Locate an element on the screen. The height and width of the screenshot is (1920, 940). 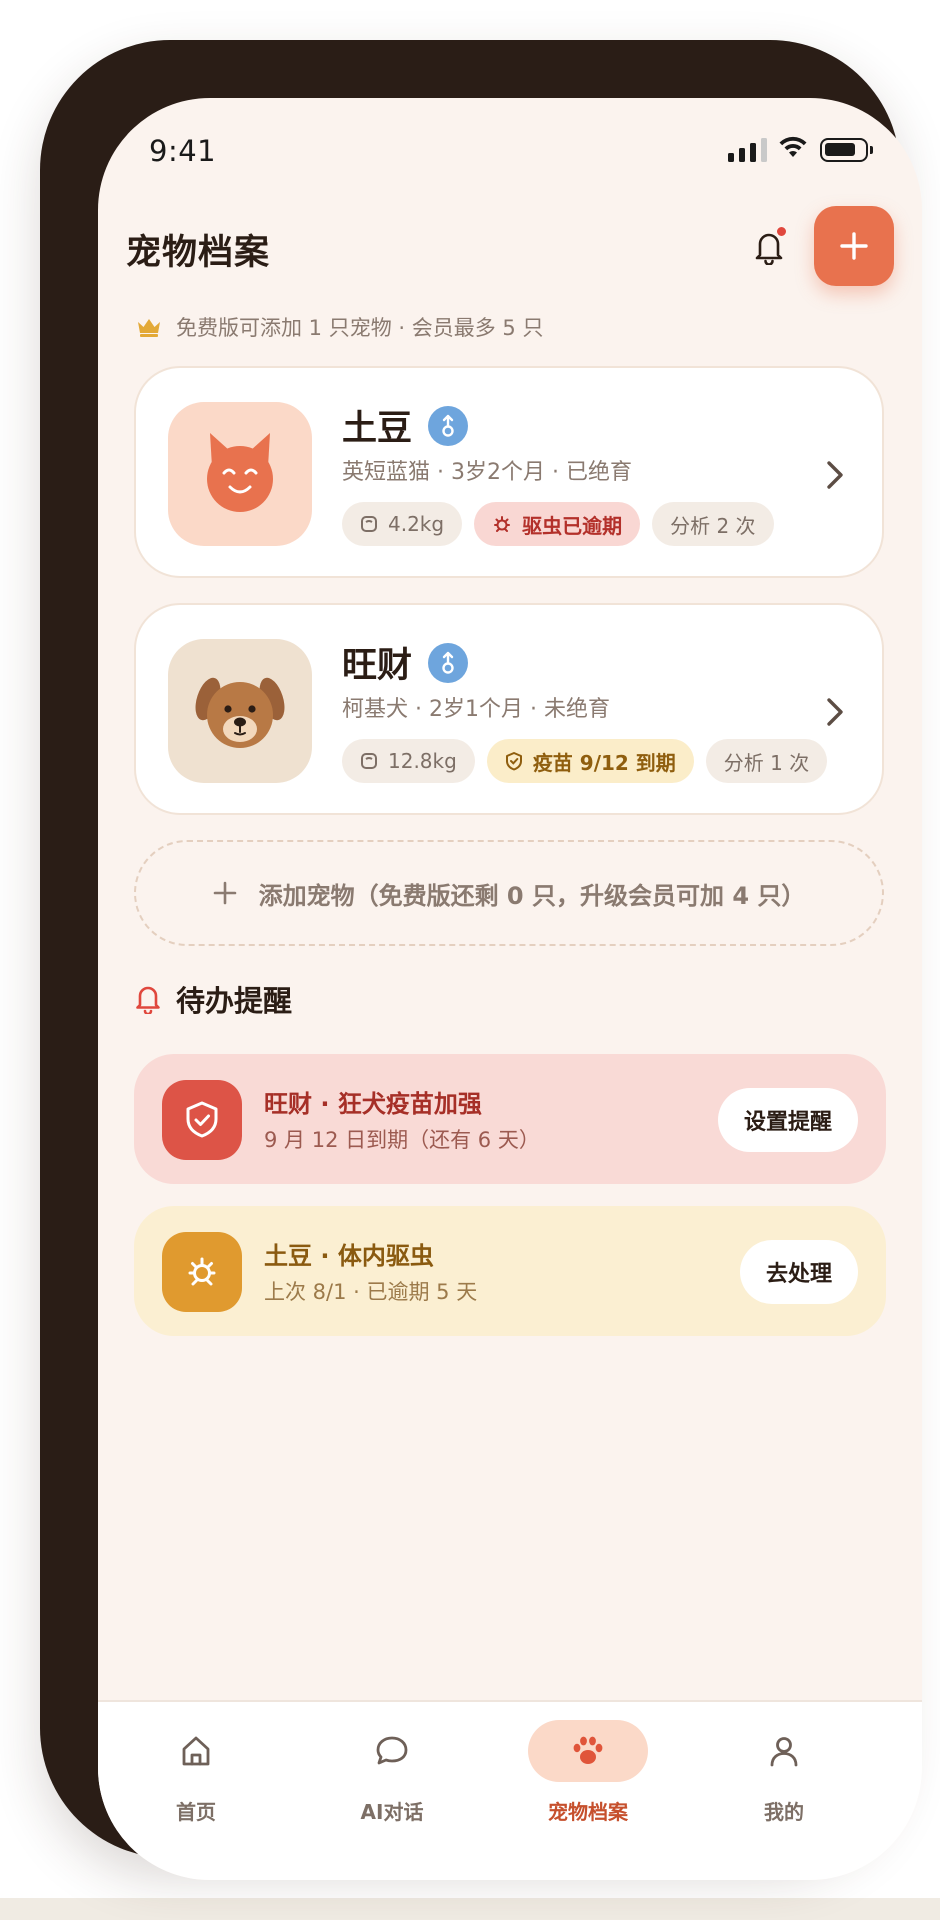
pet-name-row: 旺财 is located at coordinates (405, 662).